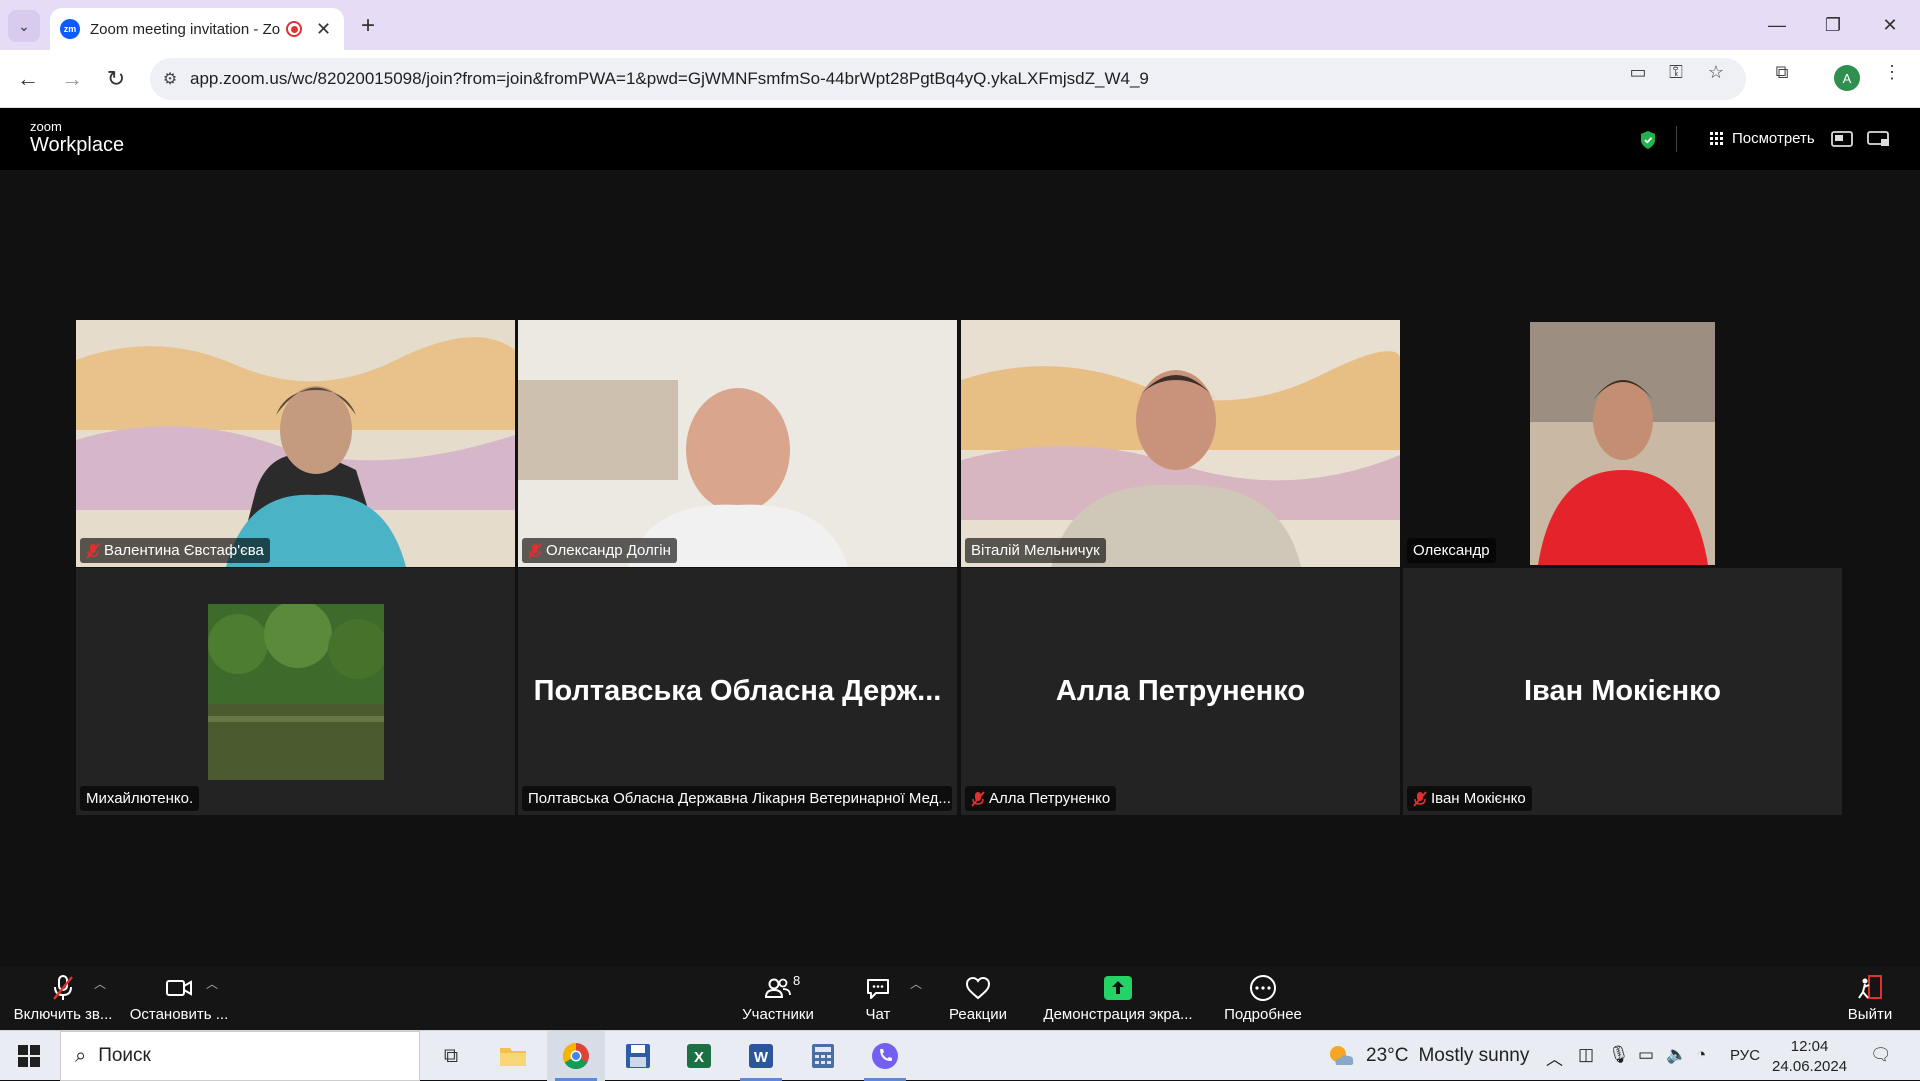 The image size is (1920, 1081). I want to click on show-hidden-icons-chevron-icon: ︿, so click(1554, 1057).